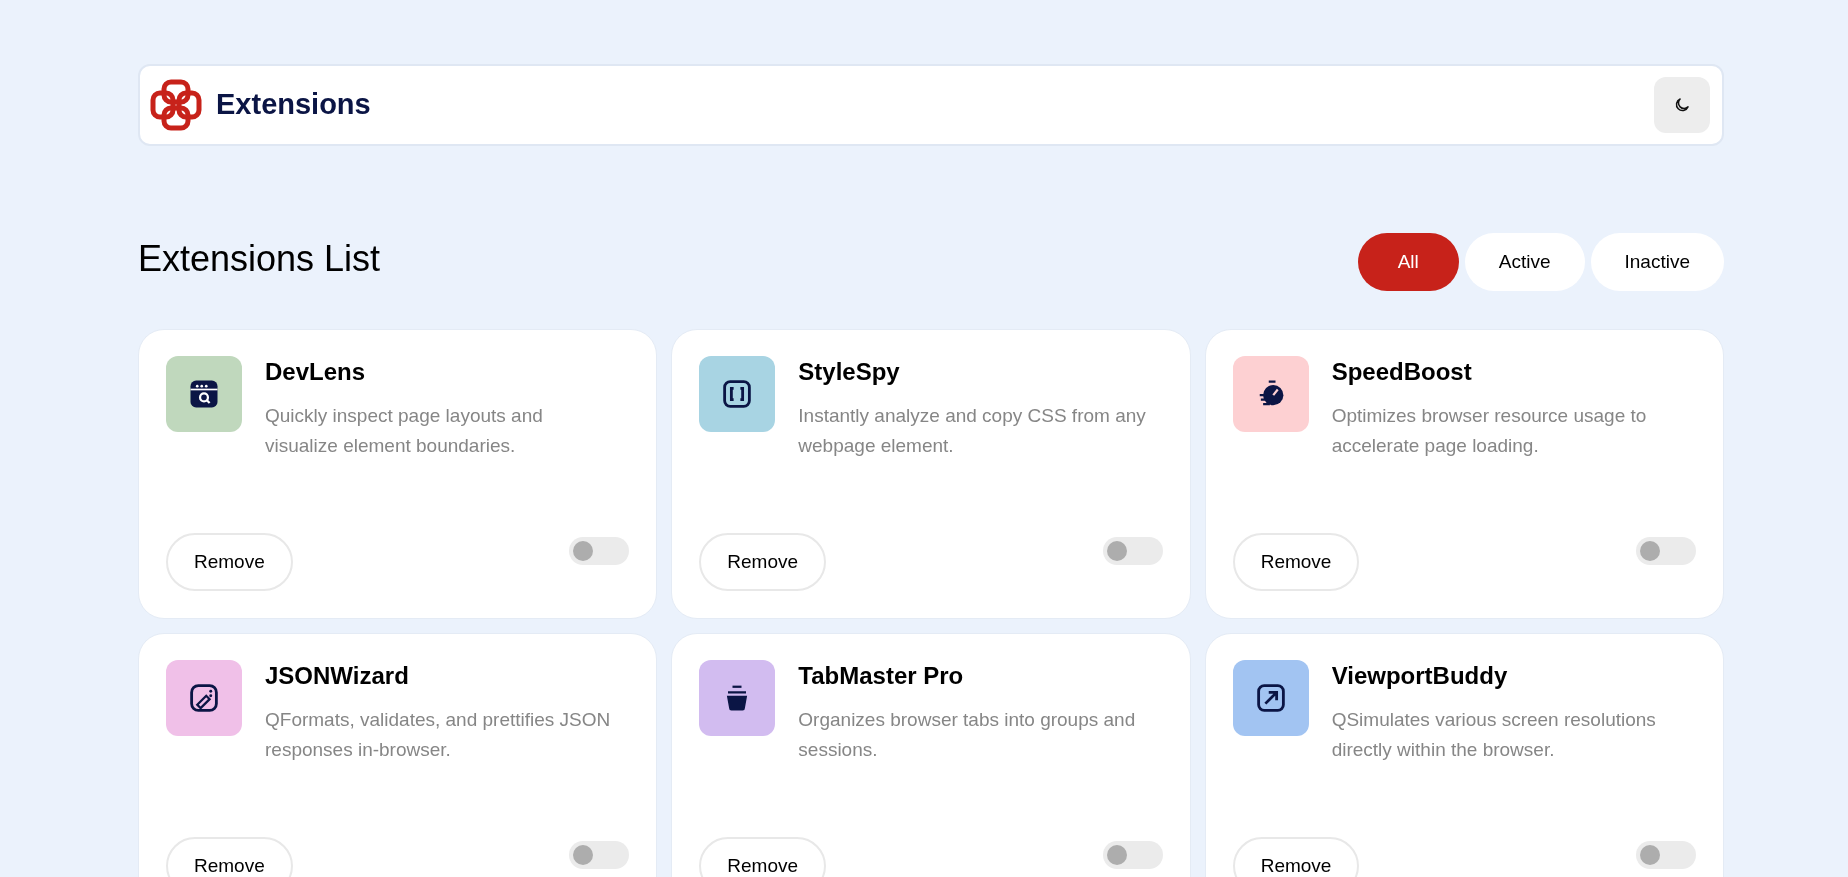  I want to click on section-title: Extensions List, so click(259, 259).